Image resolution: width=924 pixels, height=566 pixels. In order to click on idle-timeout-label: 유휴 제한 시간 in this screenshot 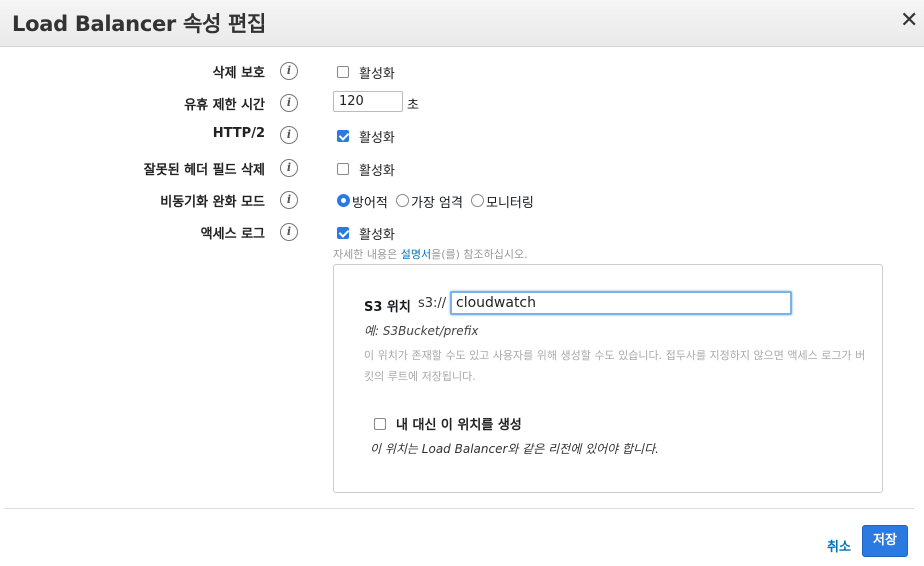, I will do `click(224, 105)`.